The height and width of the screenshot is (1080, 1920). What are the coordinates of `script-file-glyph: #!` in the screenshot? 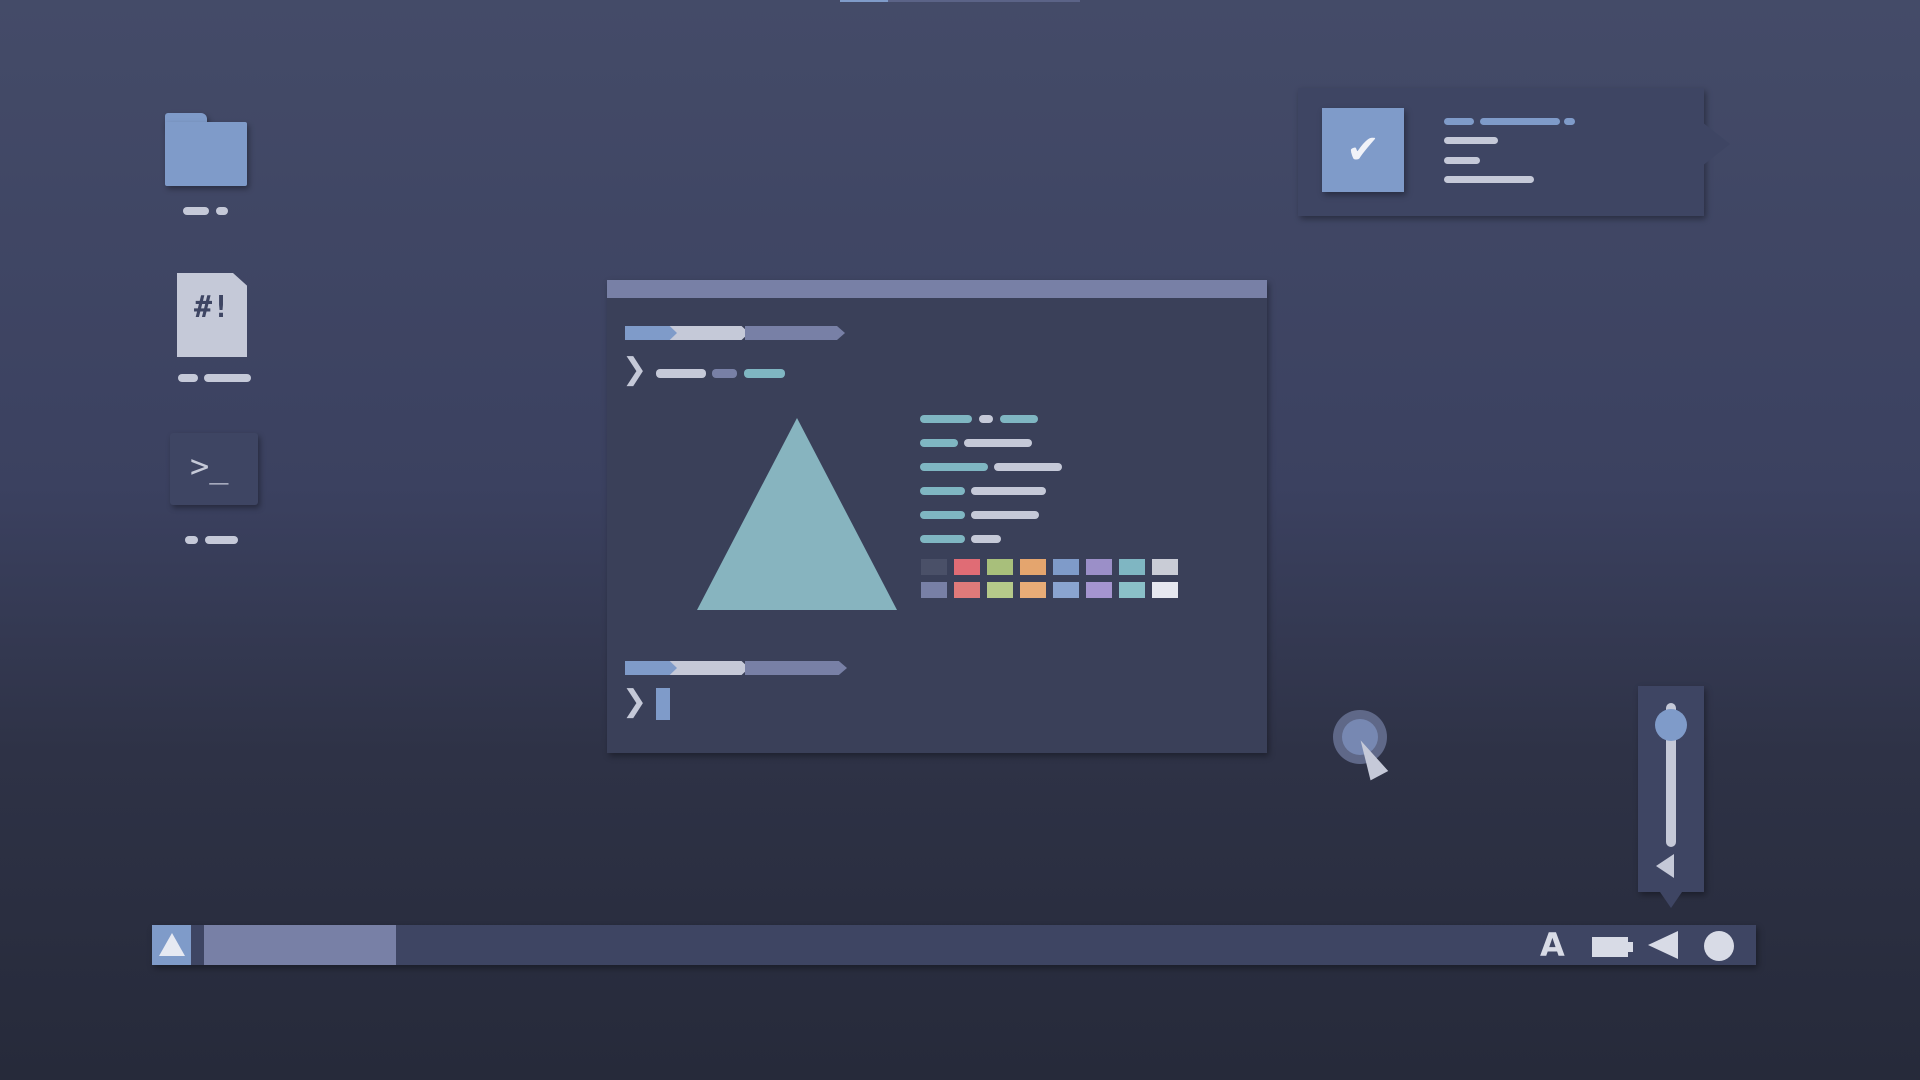 It's located at (212, 307).